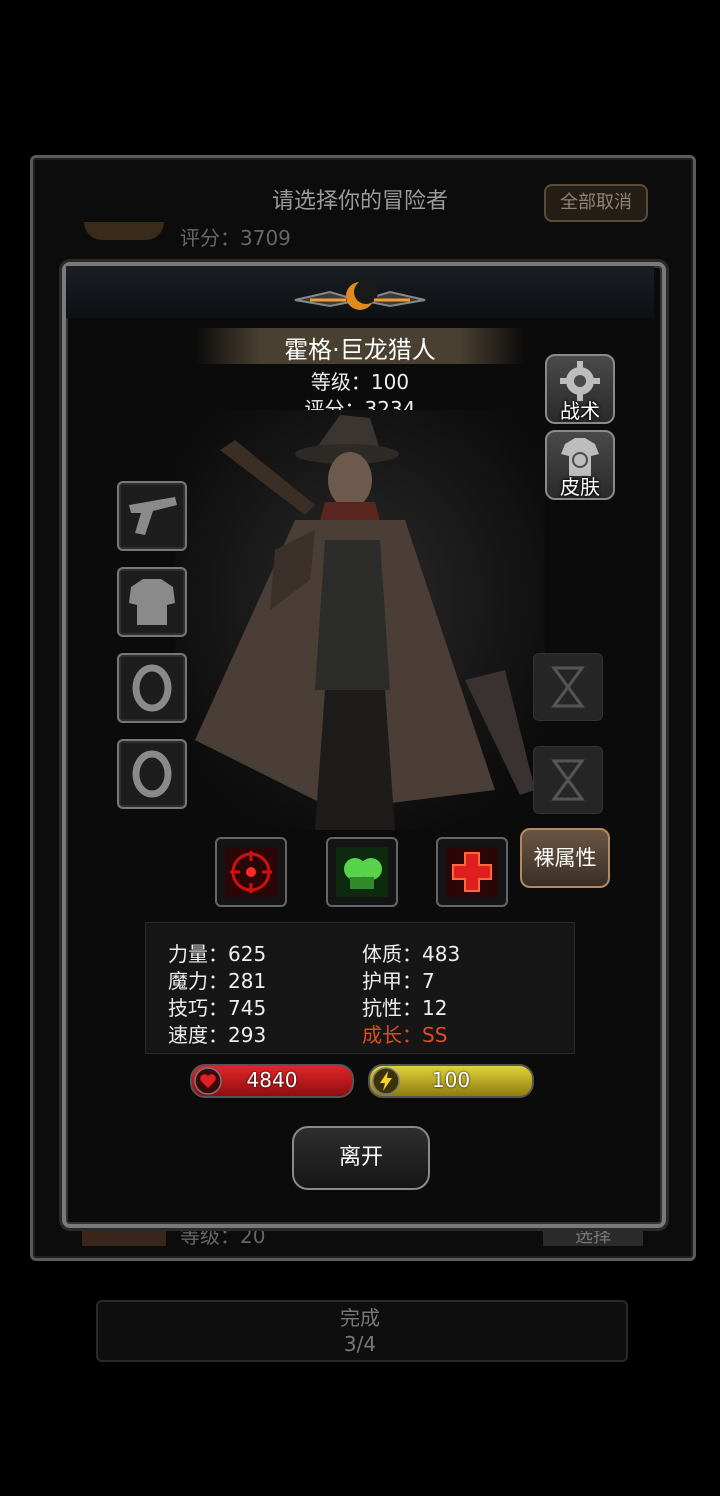  I want to click on skin-label: 皮肤, so click(580, 487).